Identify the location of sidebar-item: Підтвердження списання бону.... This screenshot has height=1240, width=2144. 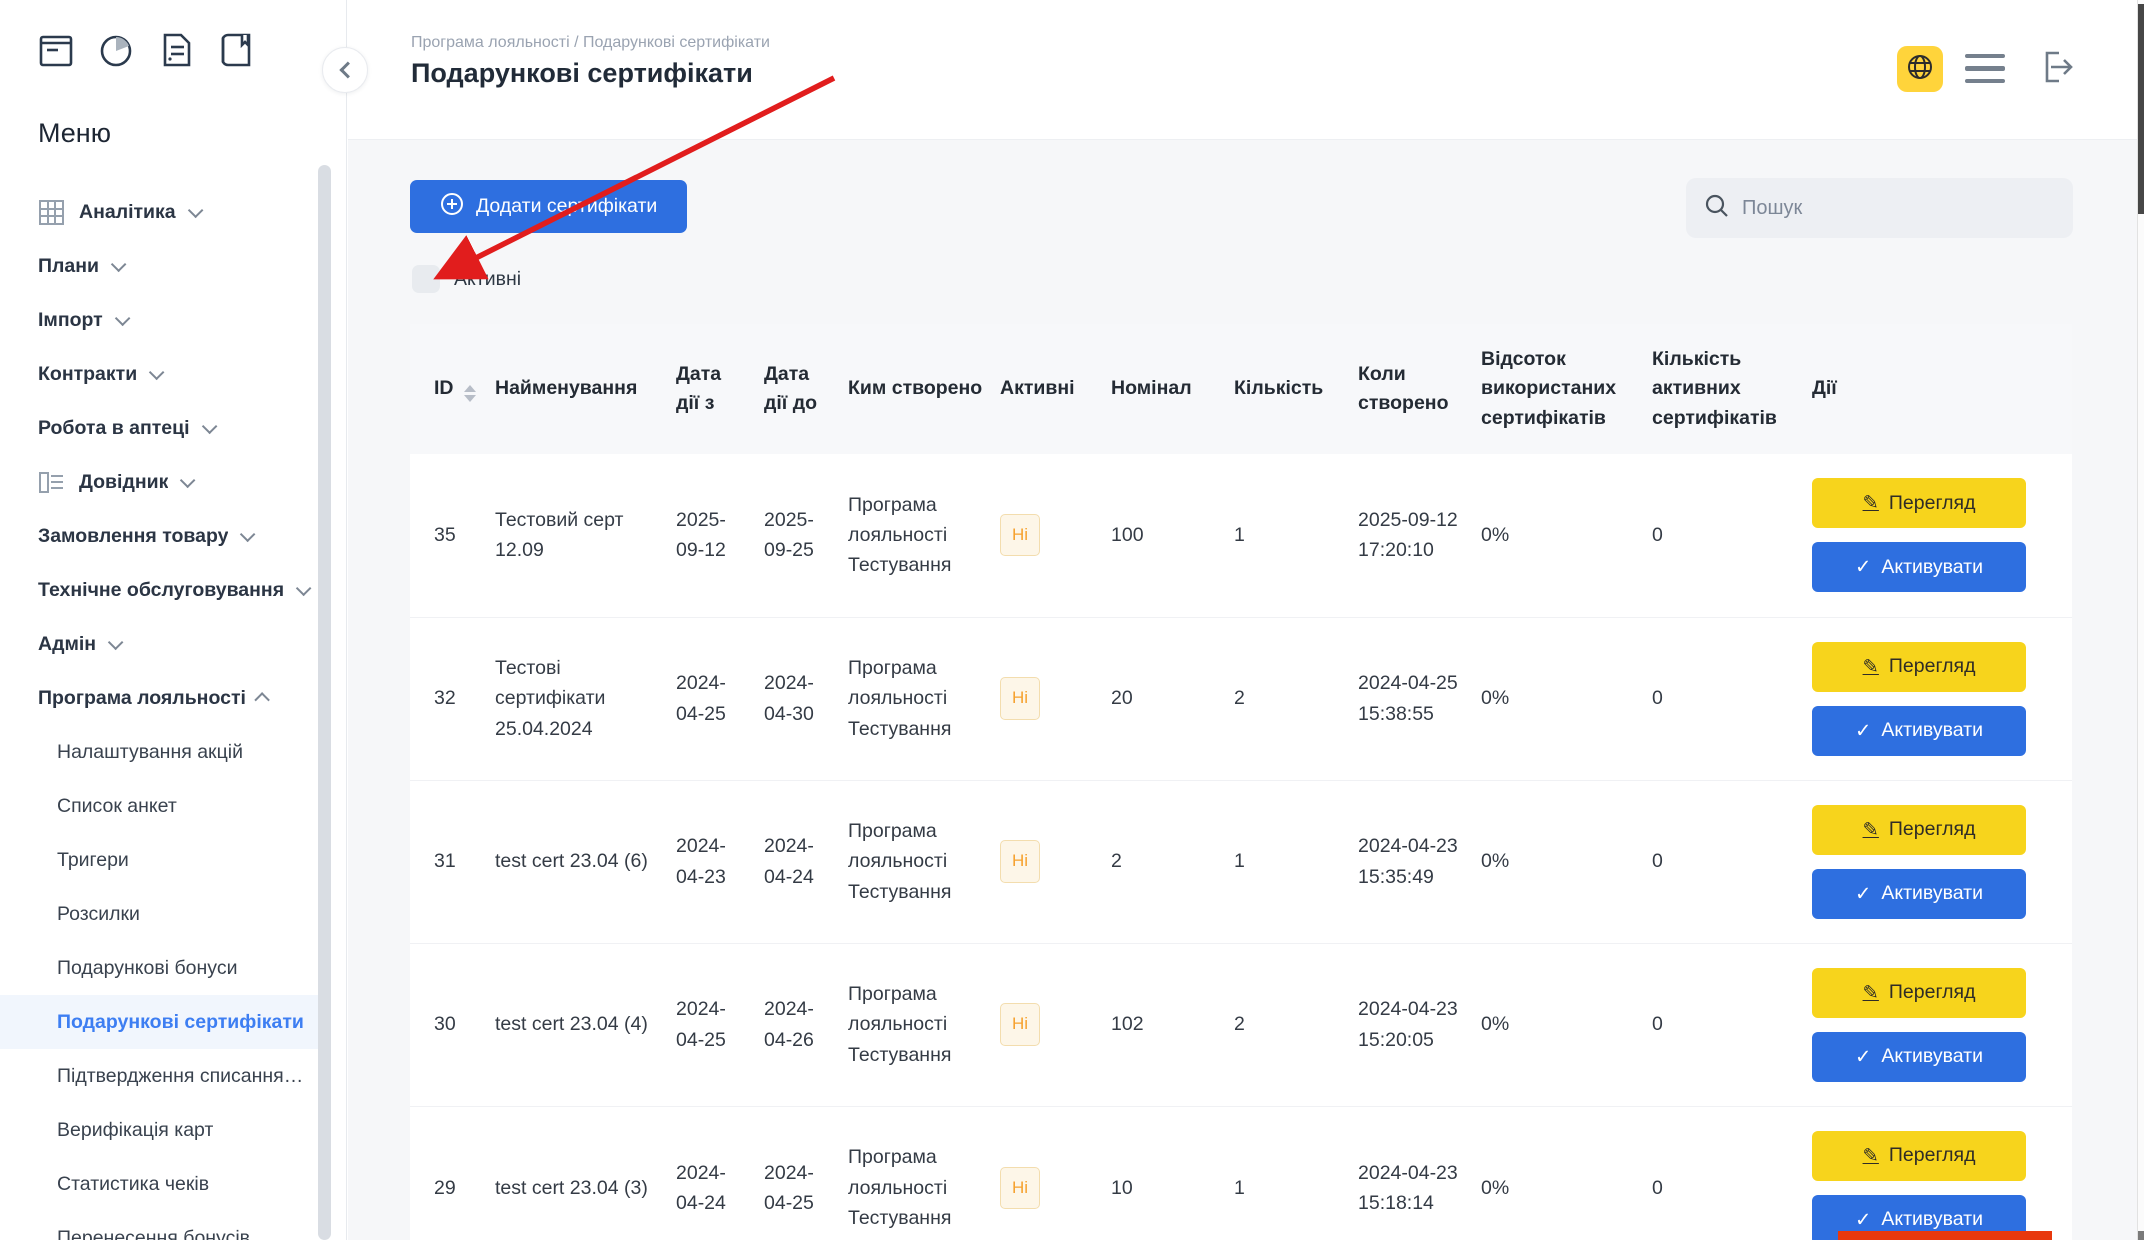
(159, 1076).